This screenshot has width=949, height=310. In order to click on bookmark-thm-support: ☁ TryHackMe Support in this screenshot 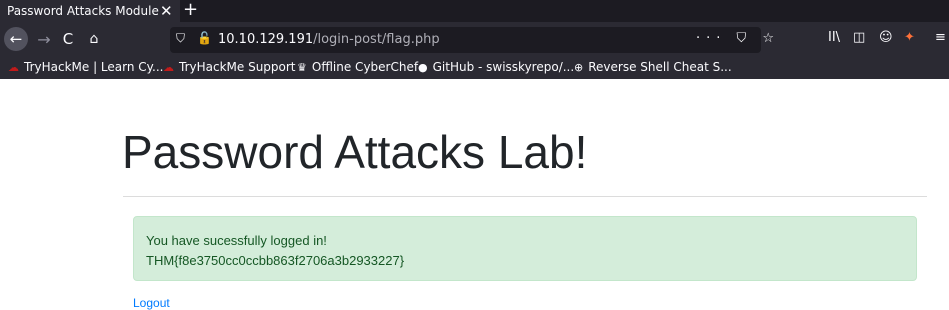, I will do `click(229, 67)`.